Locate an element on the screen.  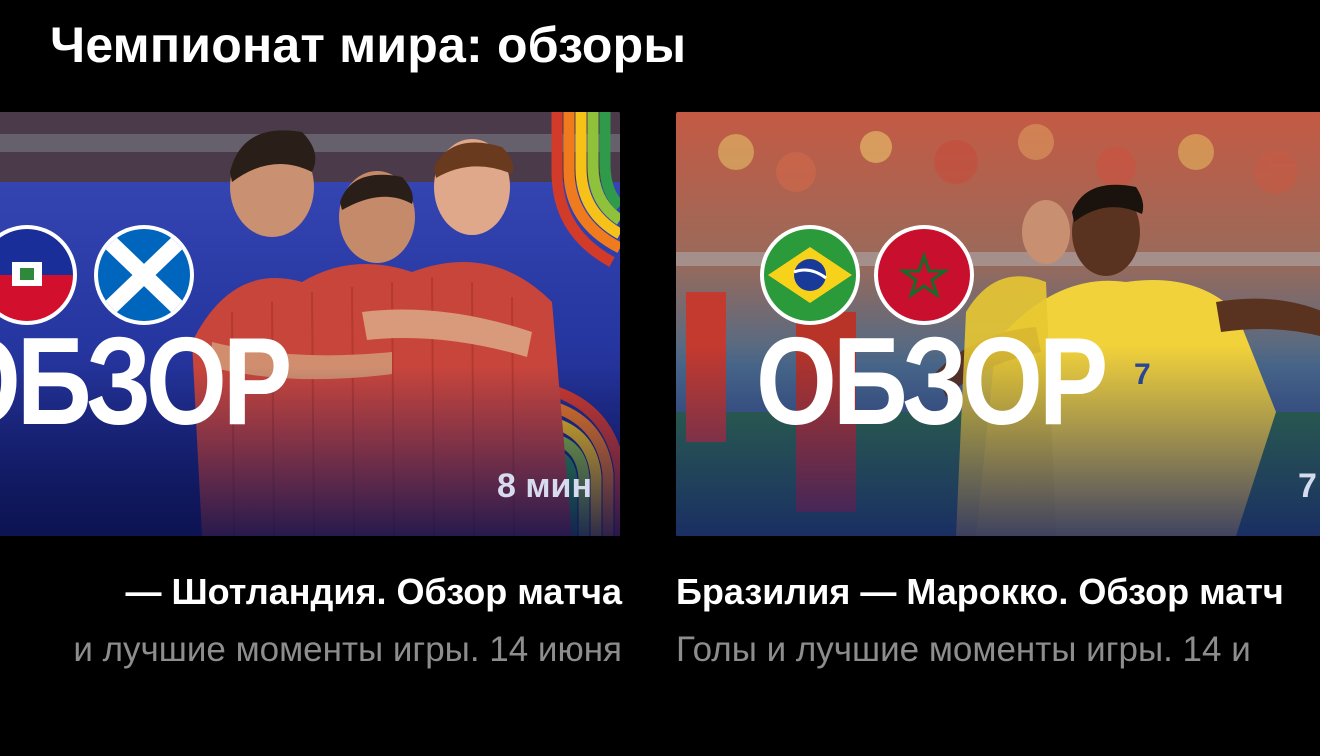
video-subtitle: Голы и лучшие моменты игры. 14 и is located at coordinates (963, 649).